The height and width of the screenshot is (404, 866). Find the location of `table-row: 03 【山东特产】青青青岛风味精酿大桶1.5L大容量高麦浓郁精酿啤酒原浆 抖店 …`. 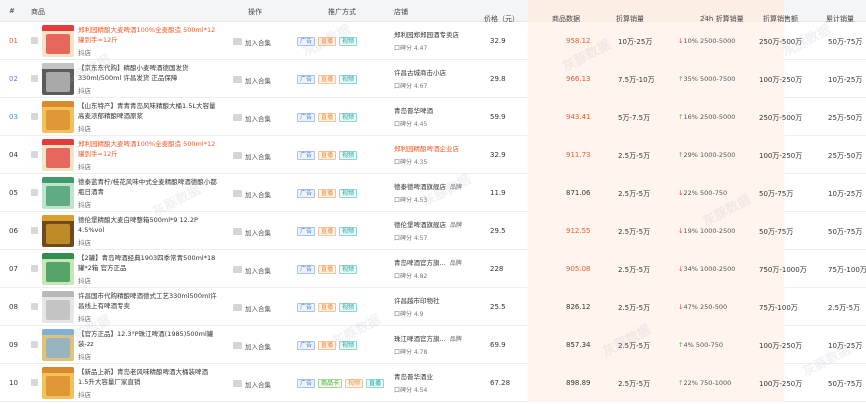

table-row: 03 【山东特产】青青青岛风味精酿大桶1.5L大容量高麦浓郁精酿啤酒原浆 抖店 … is located at coordinates (433, 117).